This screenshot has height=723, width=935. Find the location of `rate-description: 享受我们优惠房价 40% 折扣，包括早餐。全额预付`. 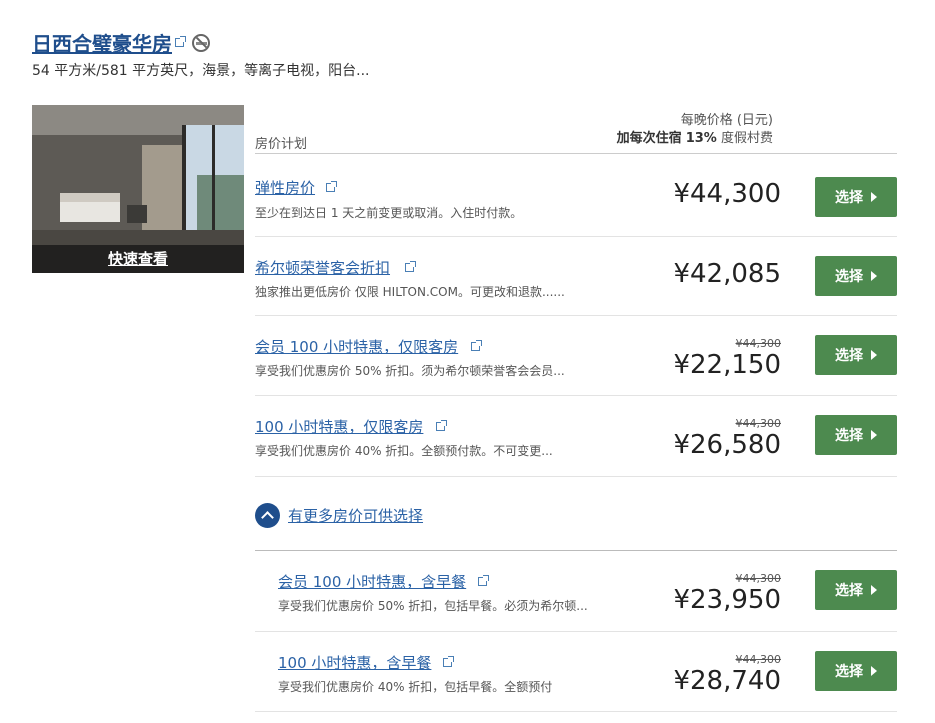

rate-description: 享受我们优惠房价 40% 折扣，包括早餐。全额预付 is located at coordinates (415, 687).